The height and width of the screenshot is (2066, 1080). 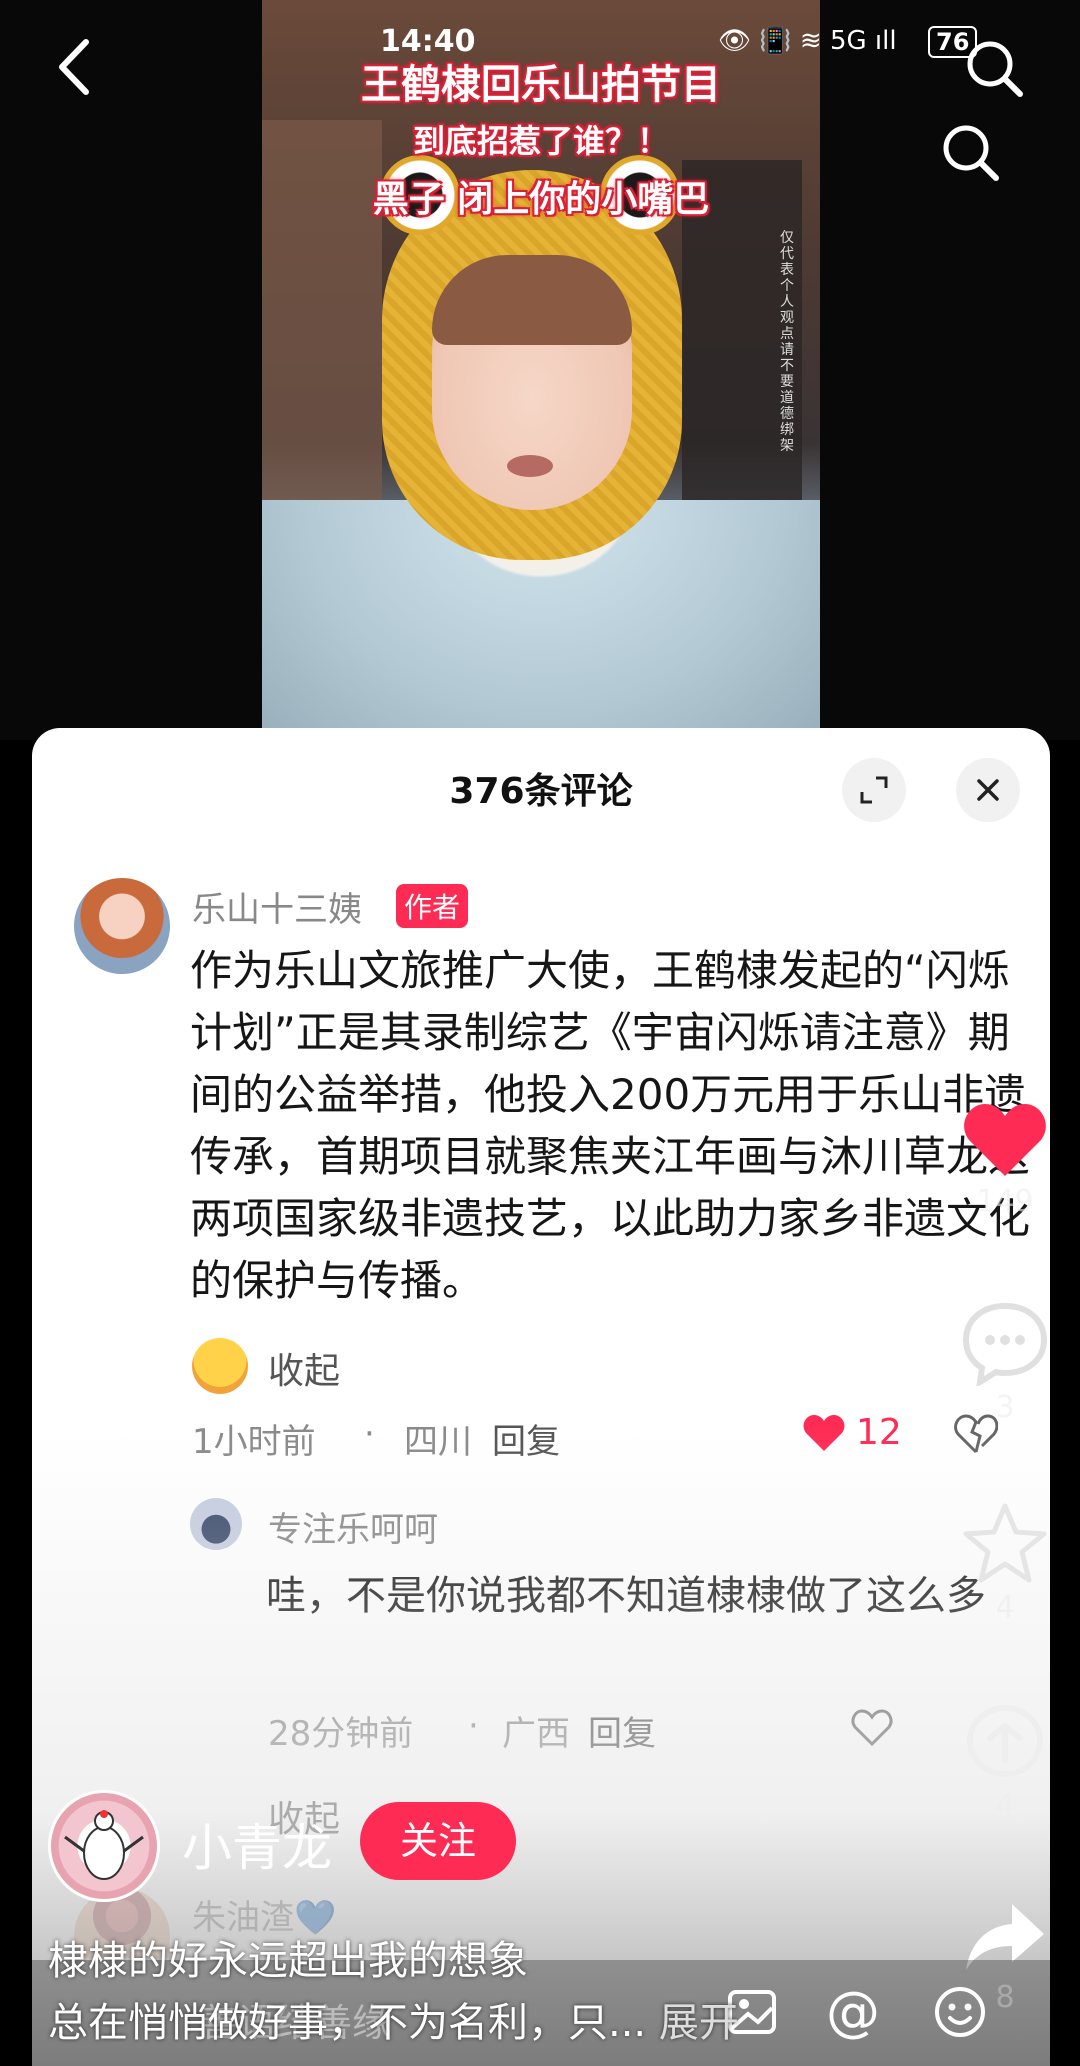 I want to click on crane-logo-icon, so click(x=104, y=1845).